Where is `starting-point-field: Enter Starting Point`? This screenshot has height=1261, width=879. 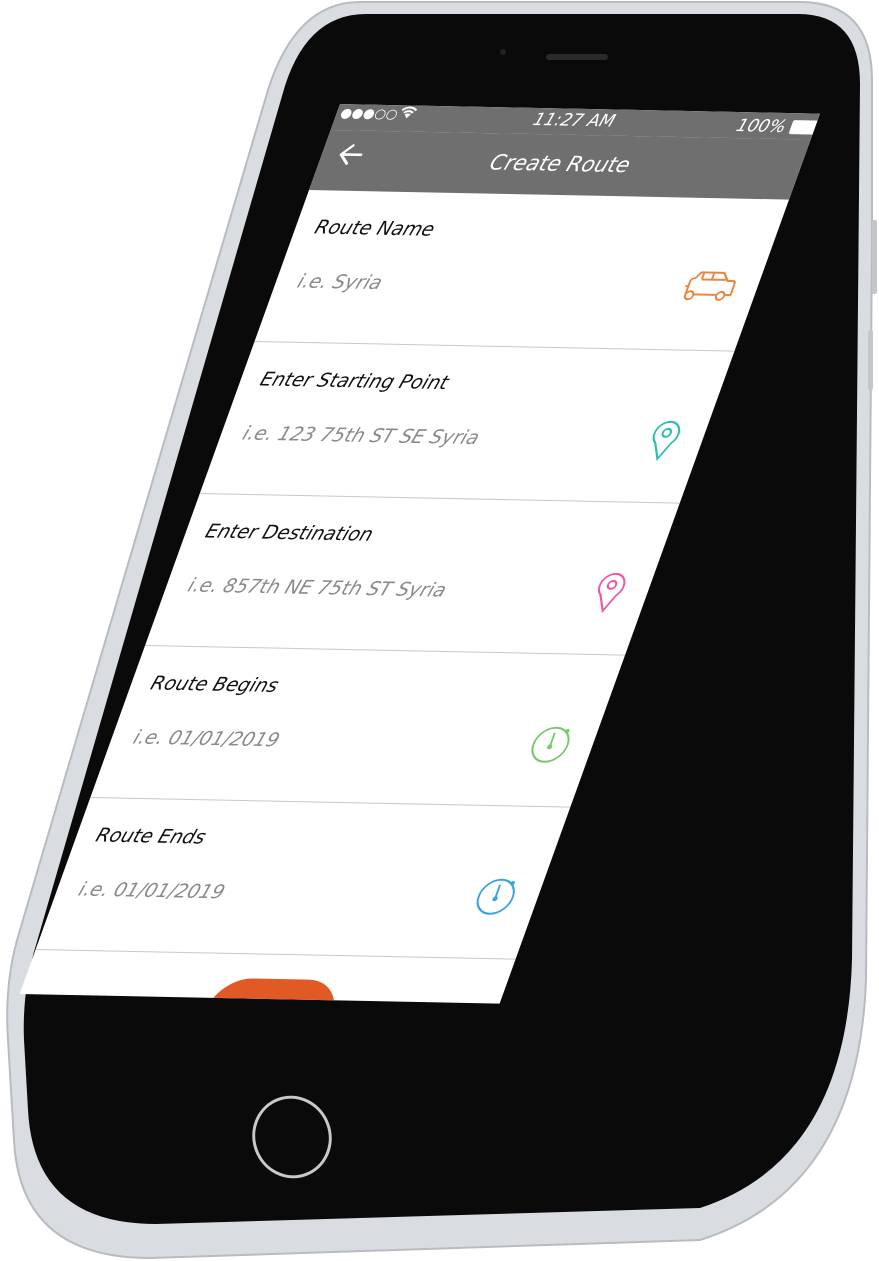 starting-point-field: Enter Starting Point is located at coordinates (467, 423).